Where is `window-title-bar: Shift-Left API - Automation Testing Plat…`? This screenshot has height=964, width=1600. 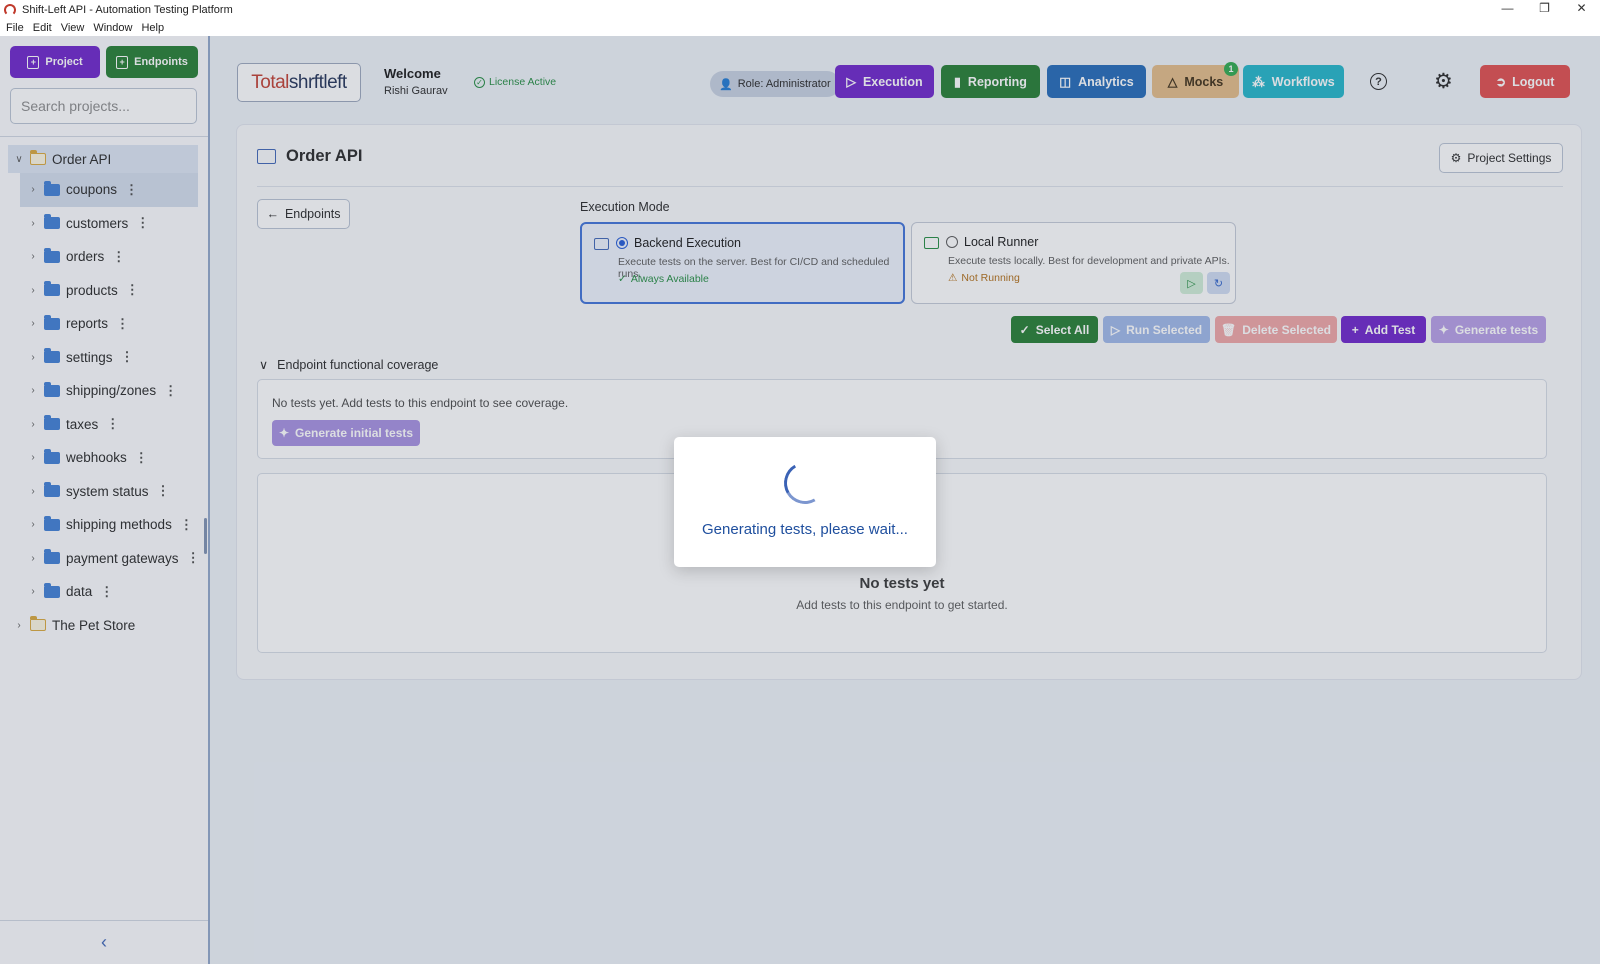
window-title-bar: Shift-Left API - Automation Testing Plat… is located at coordinates (800, 9).